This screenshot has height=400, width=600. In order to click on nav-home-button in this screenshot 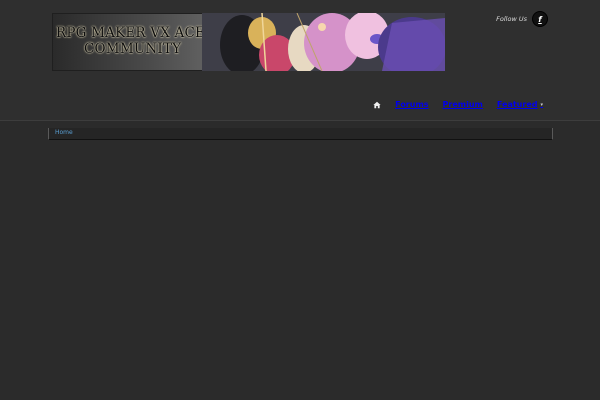, I will do `click(377, 105)`.